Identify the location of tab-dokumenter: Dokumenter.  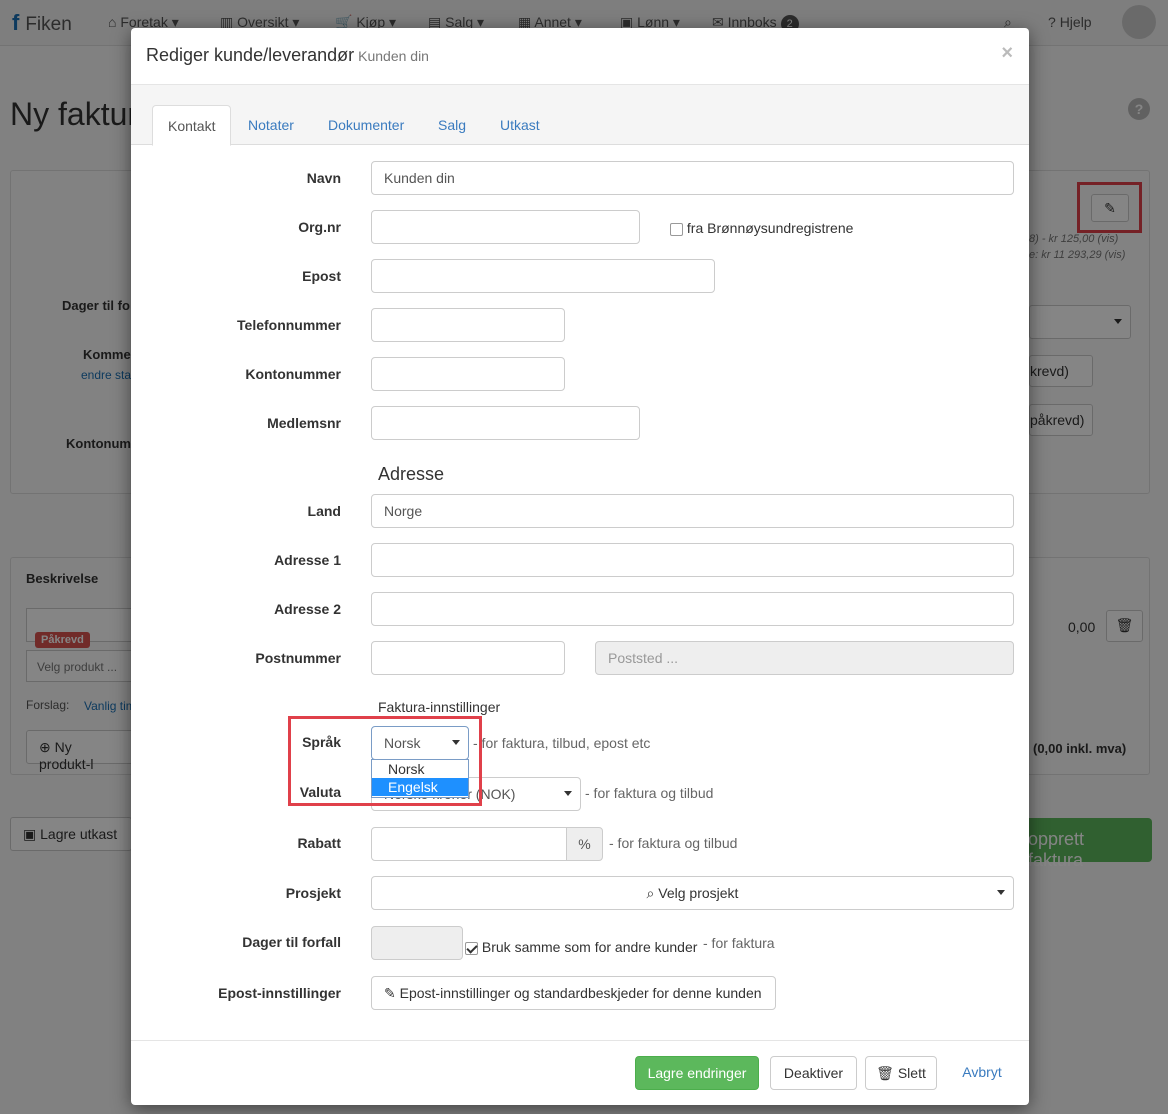
(366, 125).